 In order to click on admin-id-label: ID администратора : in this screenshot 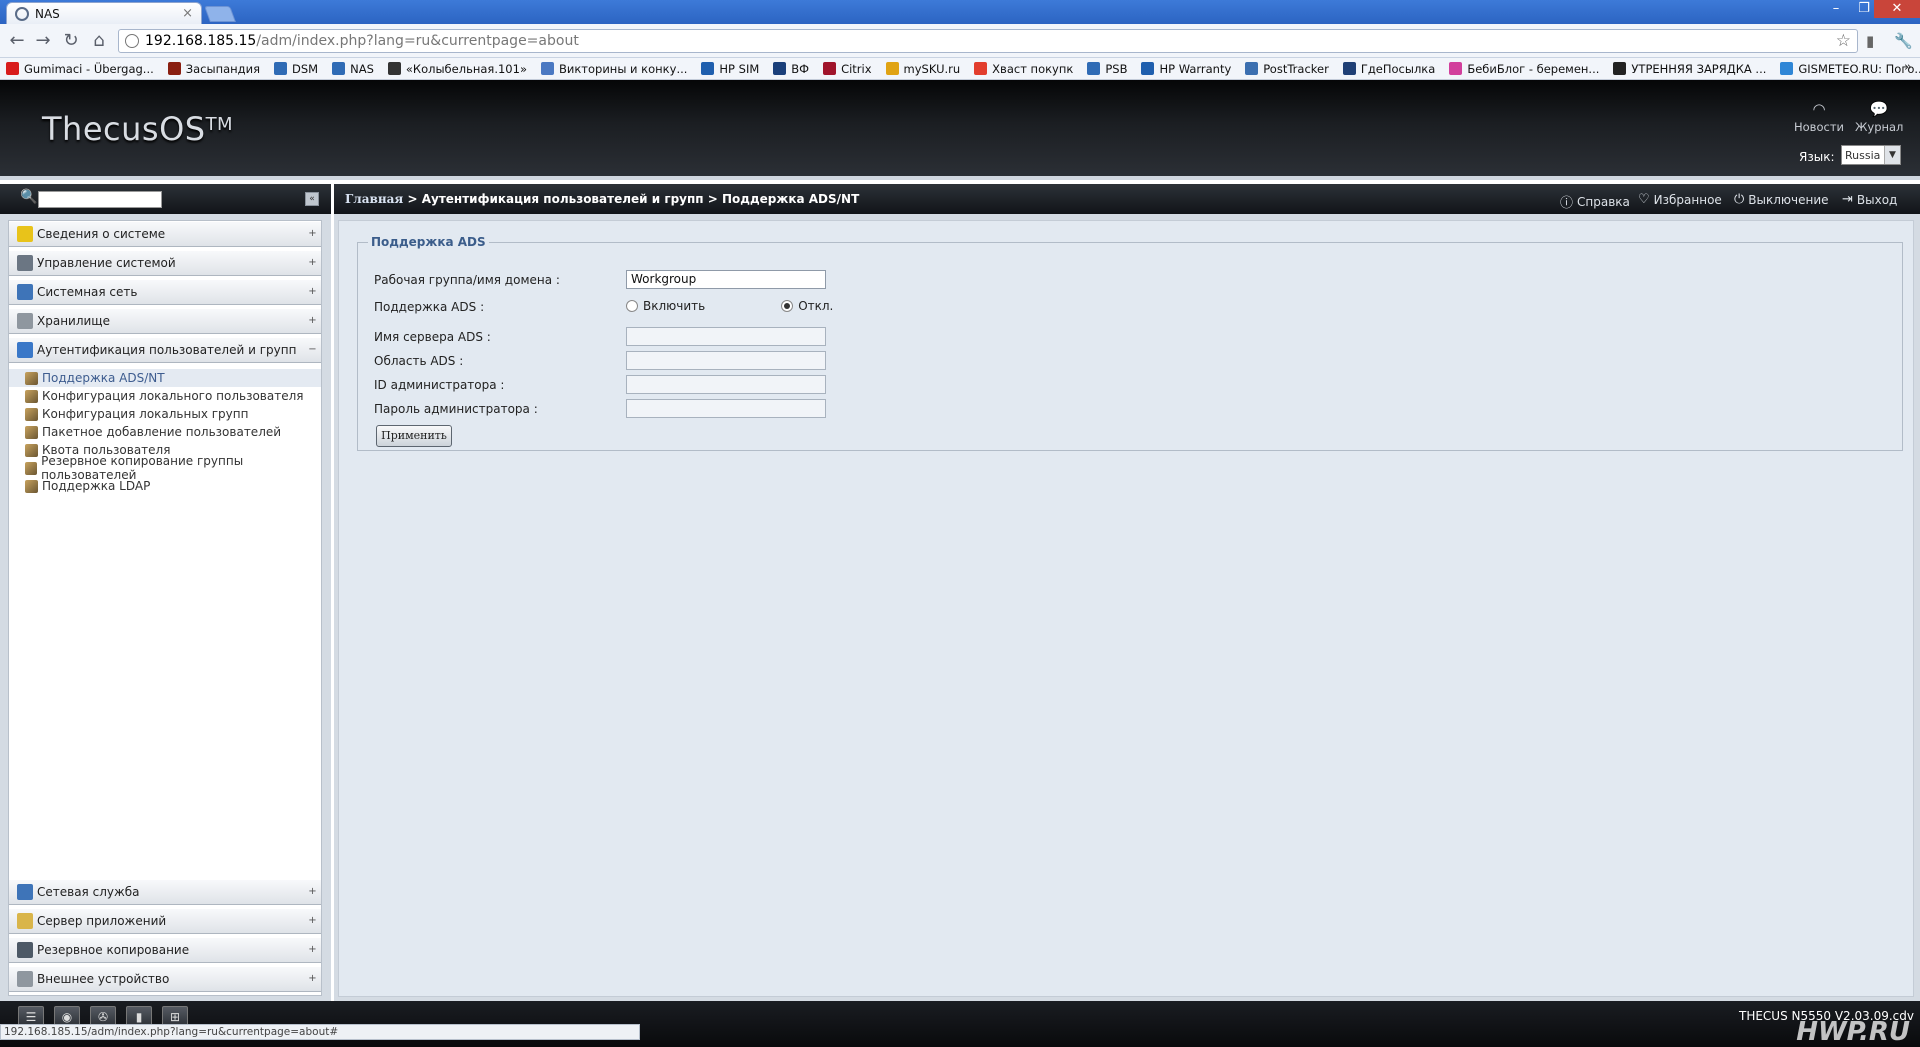, I will do `click(439, 385)`.